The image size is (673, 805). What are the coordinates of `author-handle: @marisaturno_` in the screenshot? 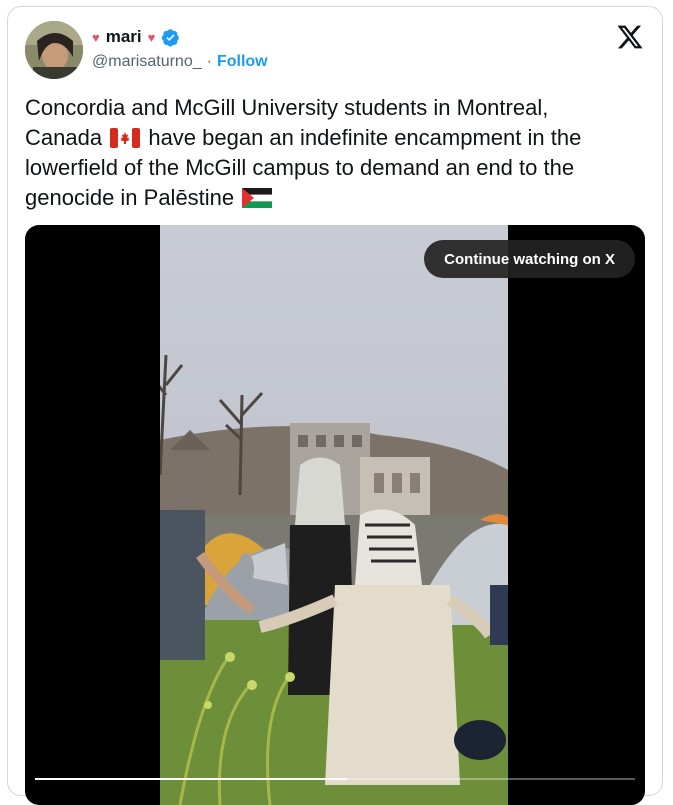 It's located at (147, 62).